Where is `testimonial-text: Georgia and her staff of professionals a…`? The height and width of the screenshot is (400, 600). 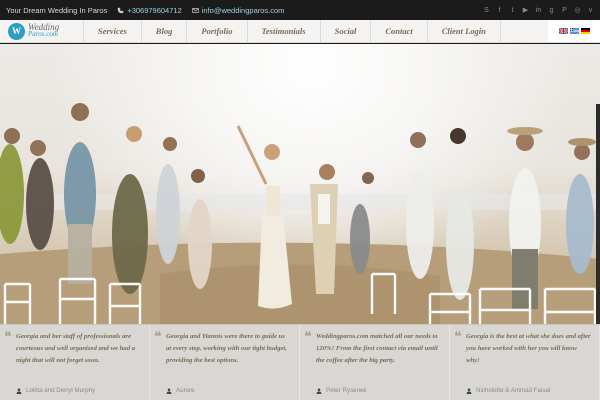
testimonial-text: Georgia and her staff of professionals a… is located at coordinates (76, 348).